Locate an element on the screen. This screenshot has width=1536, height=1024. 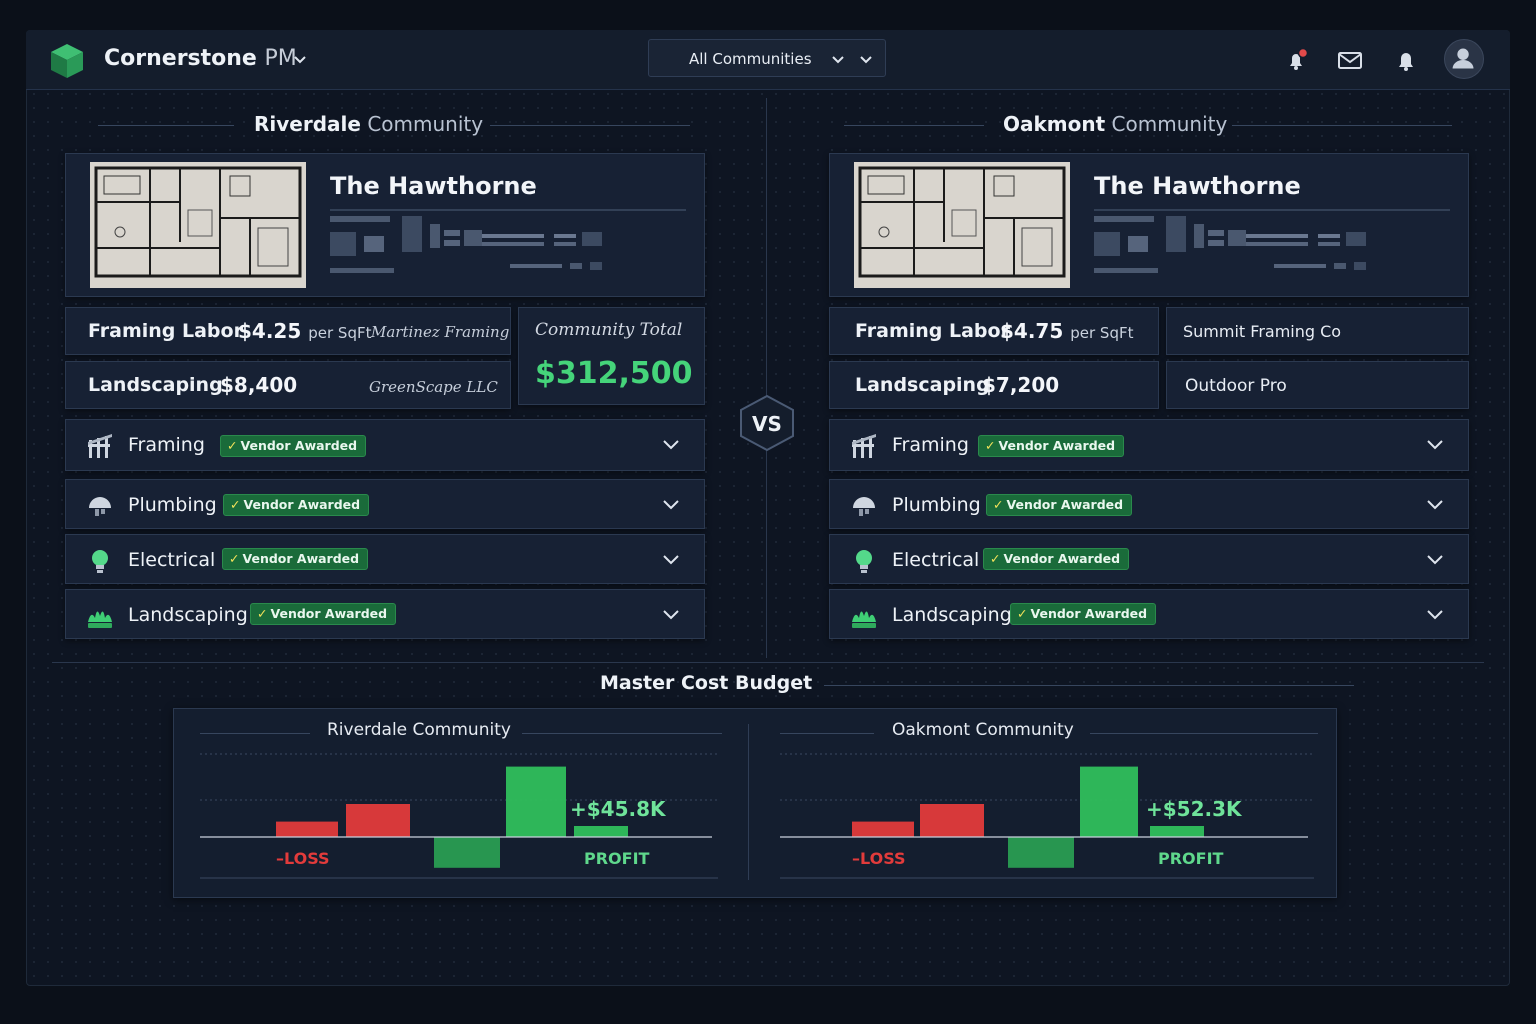
lightbulb-icon is located at coordinates (864, 561).